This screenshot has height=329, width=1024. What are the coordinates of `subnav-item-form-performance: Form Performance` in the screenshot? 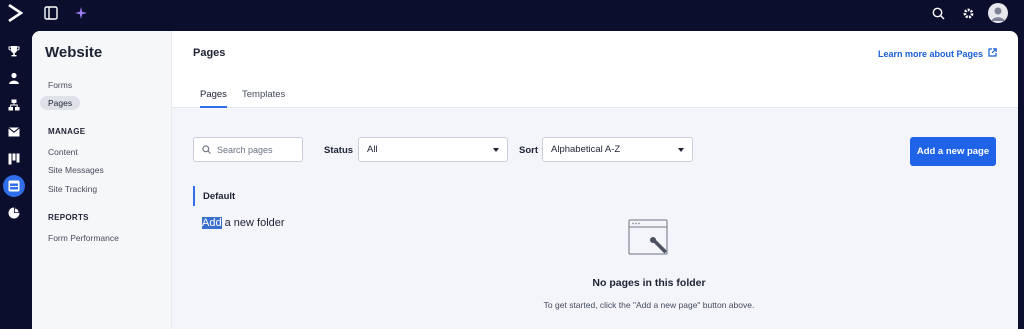 It's located at (83, 238).